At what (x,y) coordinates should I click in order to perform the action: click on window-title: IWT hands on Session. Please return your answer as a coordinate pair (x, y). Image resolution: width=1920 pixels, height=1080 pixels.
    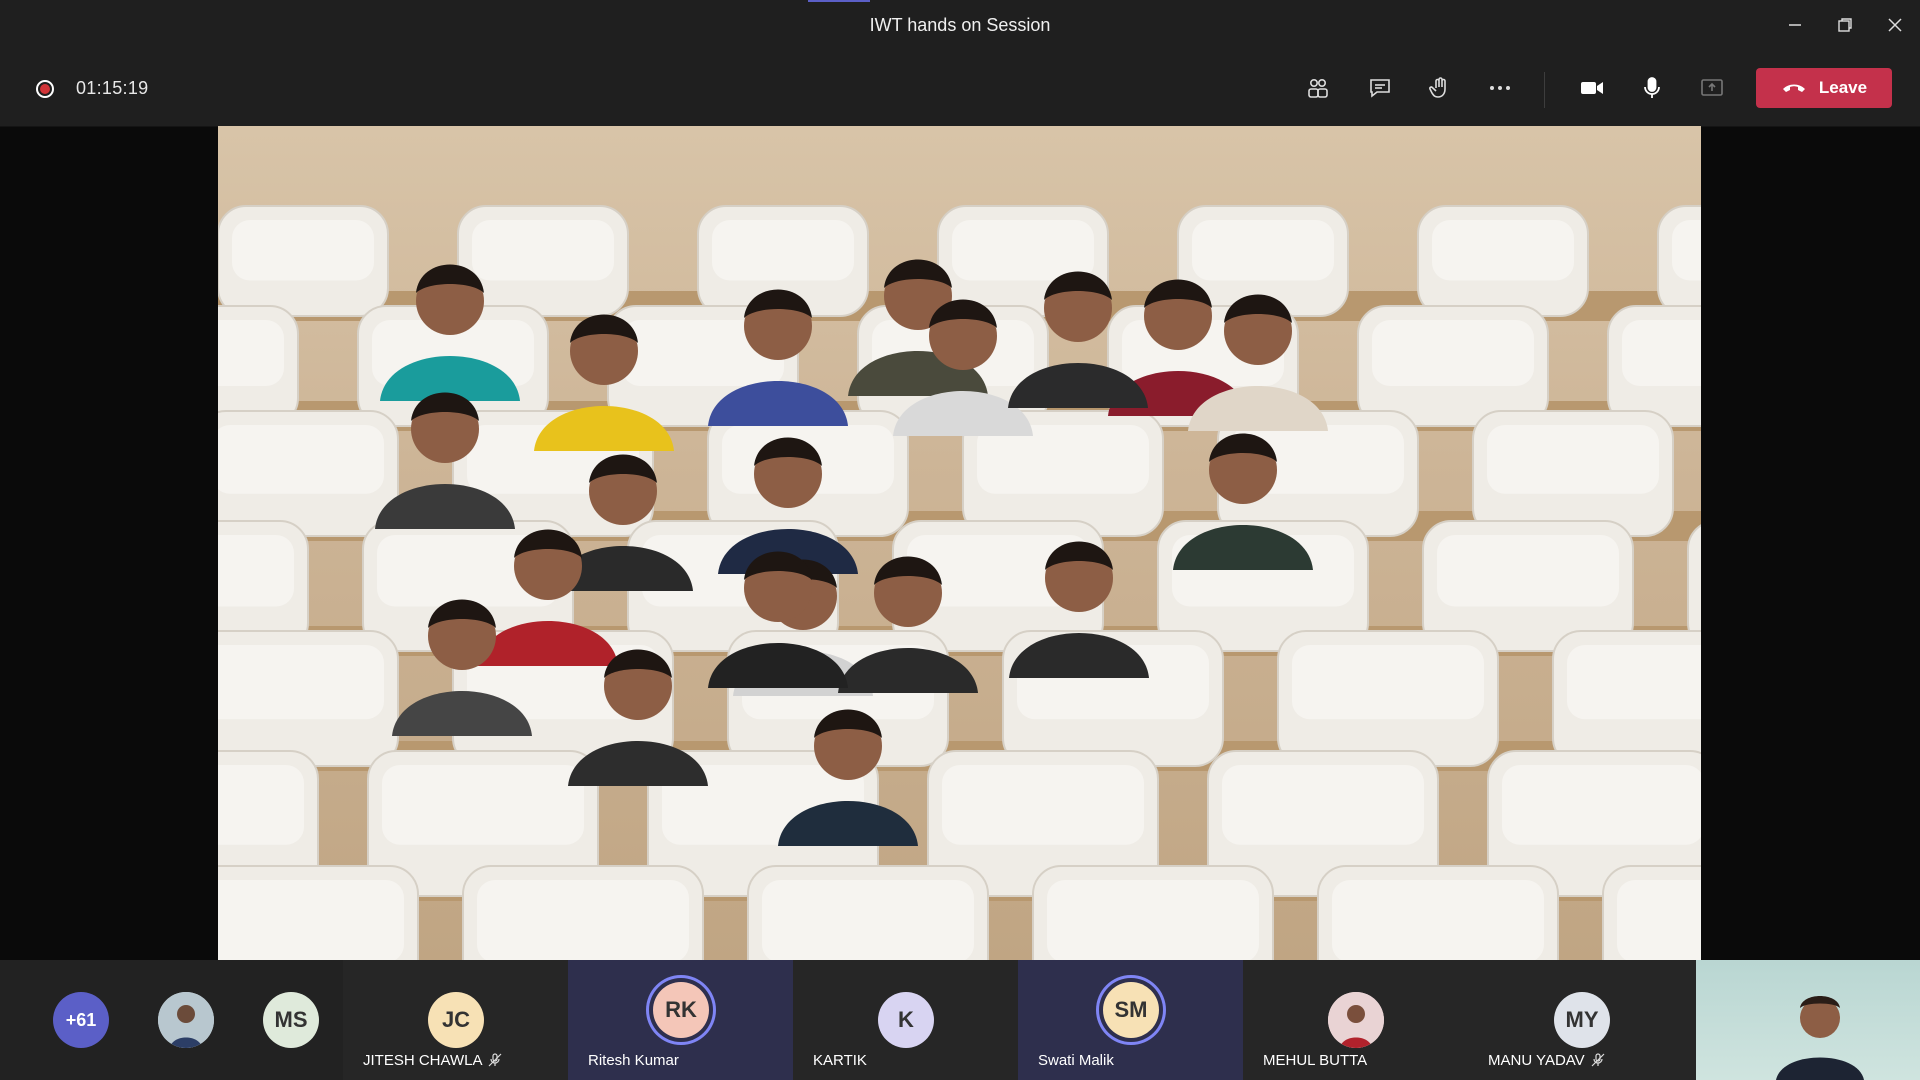
    Looking at the image, I should click on (960, 24).